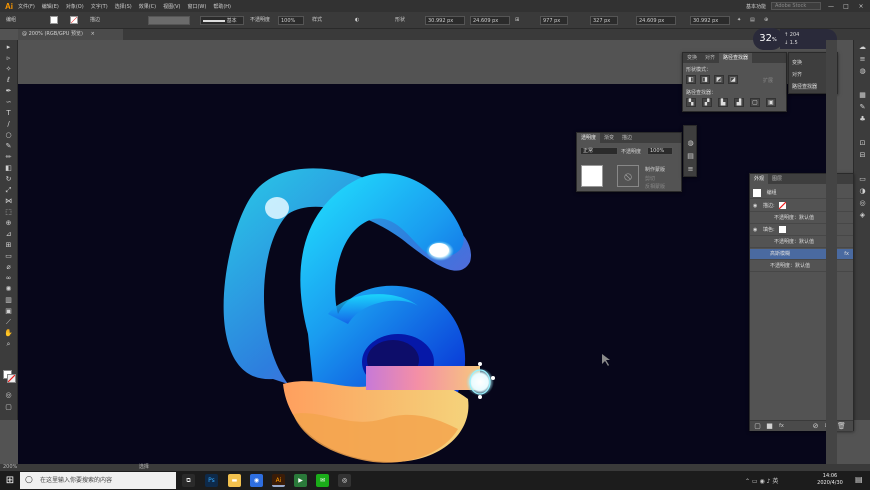  I want to click on slice-tool-icon: ⟋, so click(8, 322).